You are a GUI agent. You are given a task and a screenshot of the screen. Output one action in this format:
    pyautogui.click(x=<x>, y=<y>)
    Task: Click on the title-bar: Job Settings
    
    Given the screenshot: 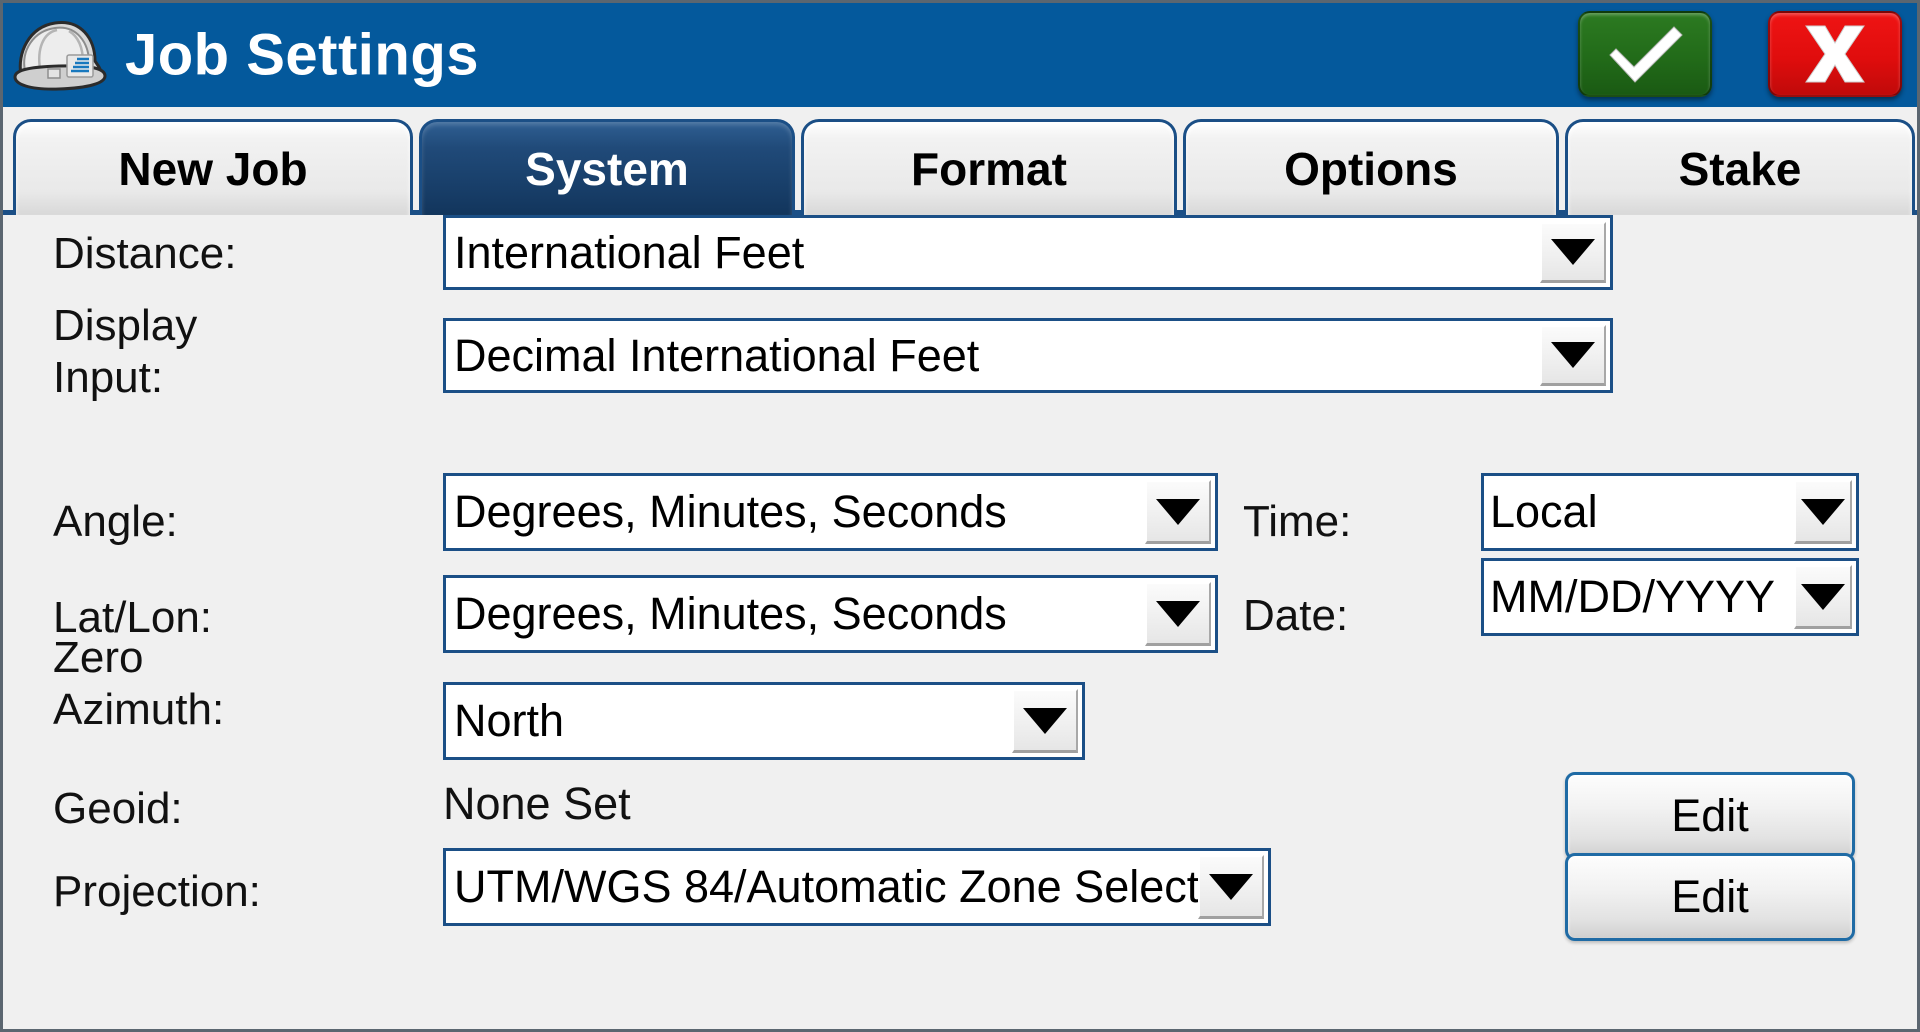 What is the action you would take?
    pyautogui.click(x=960, y=55)
    